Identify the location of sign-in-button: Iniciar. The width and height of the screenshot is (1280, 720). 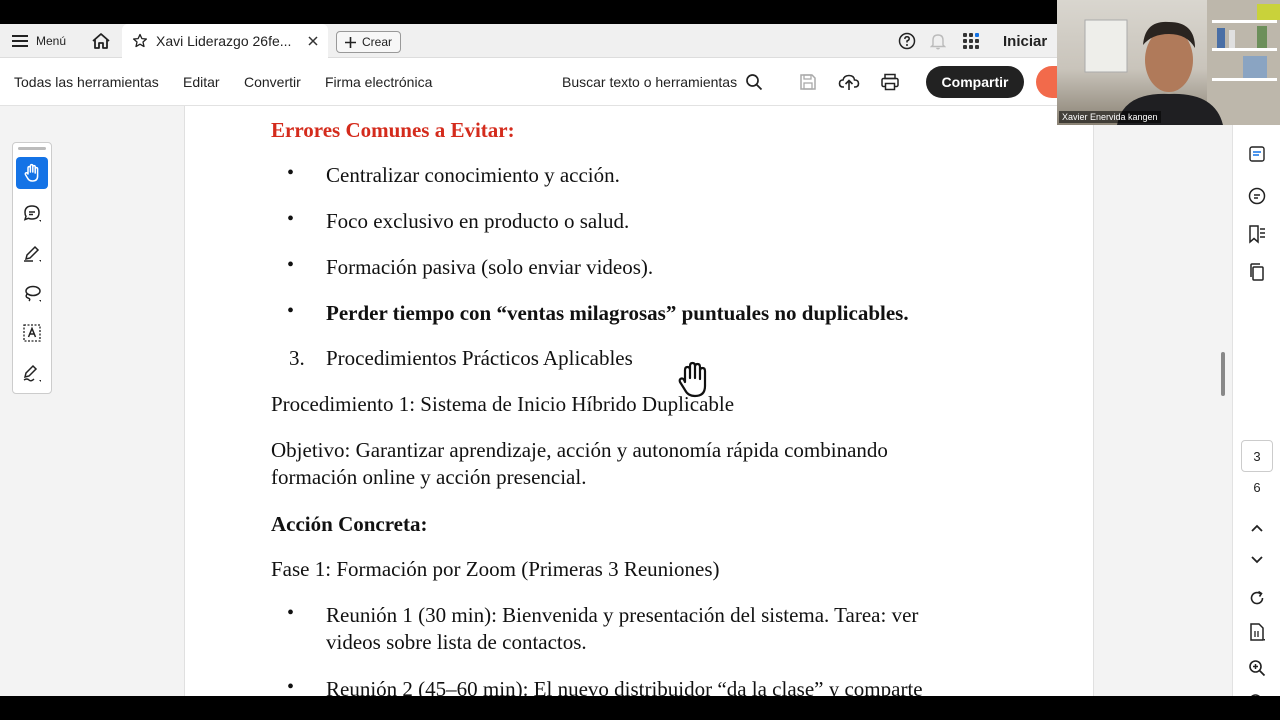
(1025, 41).